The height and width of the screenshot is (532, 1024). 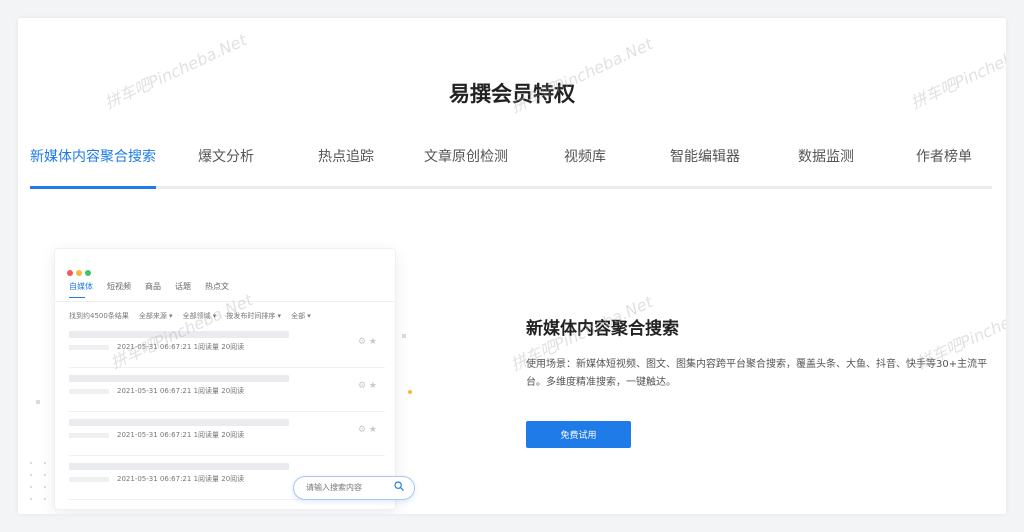 I want to click on preview-filters: 找到约4500条结果 全部来源 ▾ 全部领域 ▾ 按发布时间排序 ▾ 全部 ▾, so click(x=195, y=316).